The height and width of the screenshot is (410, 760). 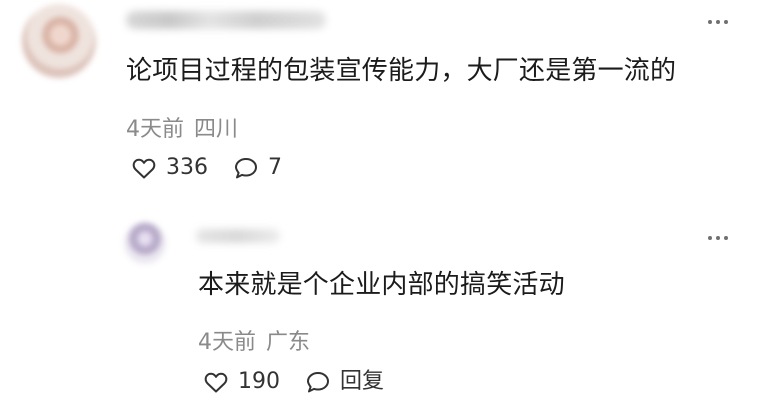 I want to click on comment-meta: 4天前 四川, so click(x=182, y=127).